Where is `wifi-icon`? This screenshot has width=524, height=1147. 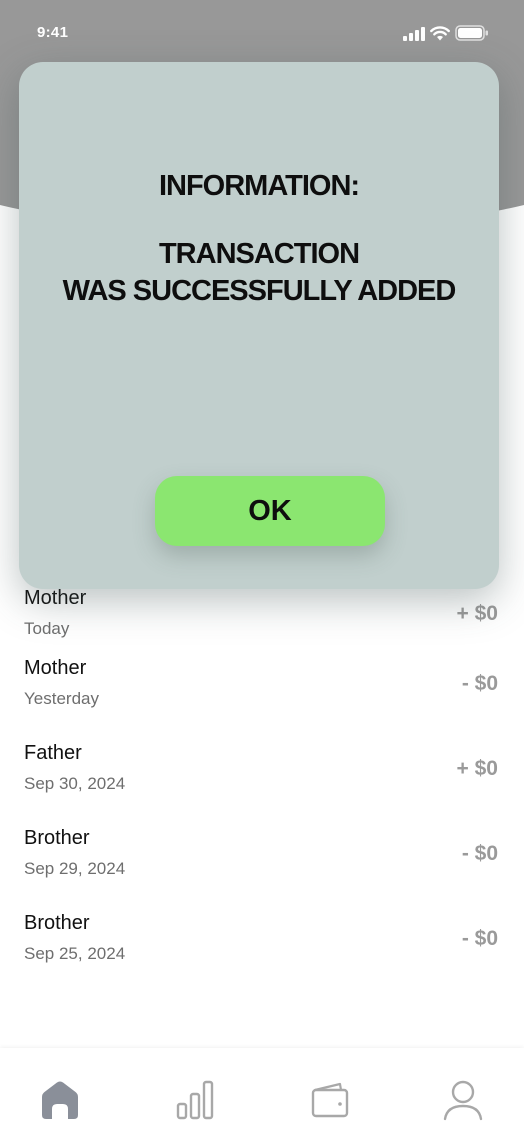
wifi-icon is located at coordinates (440, 33).